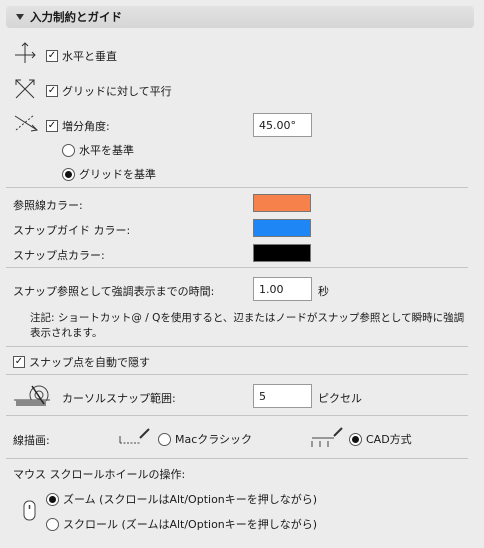 Image resolution: width=484 pixels, height=548 pixels. I want to click on base-horizontal-label: 水平を基準, so click(106, 150).